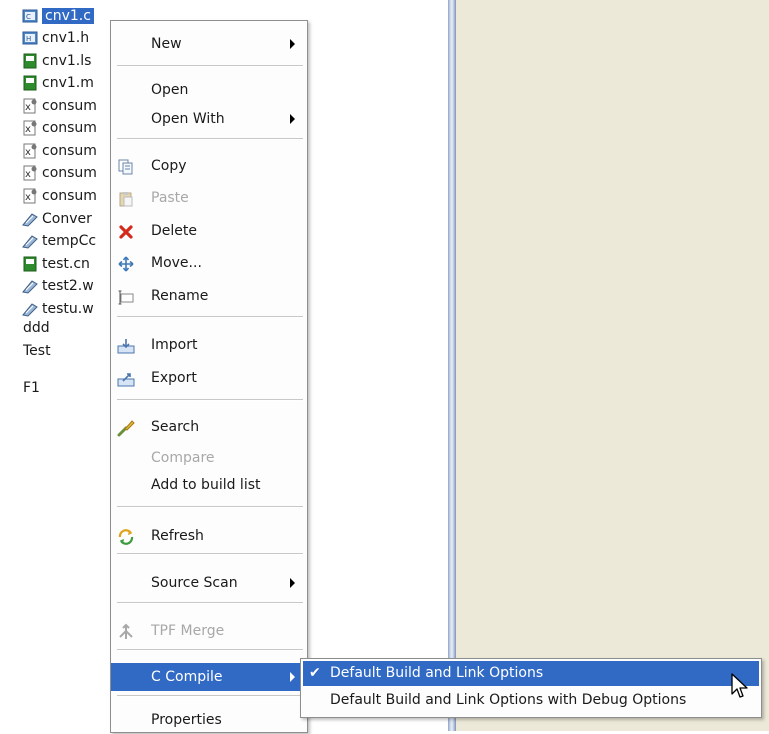  What do you see at coordinates (68, 309) in the screenshot?
I see `tree-item-label: testu.w` at bounding box center [68, 309].